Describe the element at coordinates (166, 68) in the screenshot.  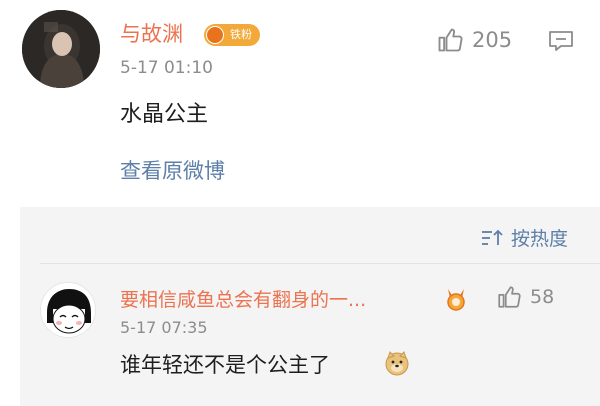
I see `comment-time: 5-17 01:10` at that location.